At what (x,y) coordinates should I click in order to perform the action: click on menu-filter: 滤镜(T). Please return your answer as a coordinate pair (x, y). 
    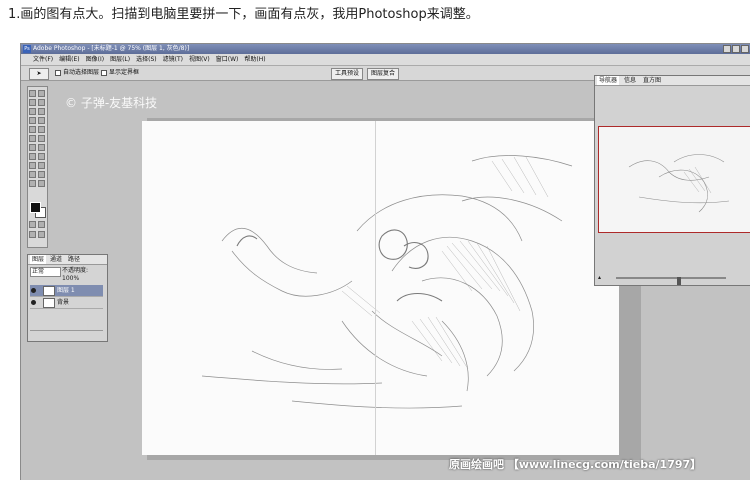
    Looking at the image, I should click on (173, 59).